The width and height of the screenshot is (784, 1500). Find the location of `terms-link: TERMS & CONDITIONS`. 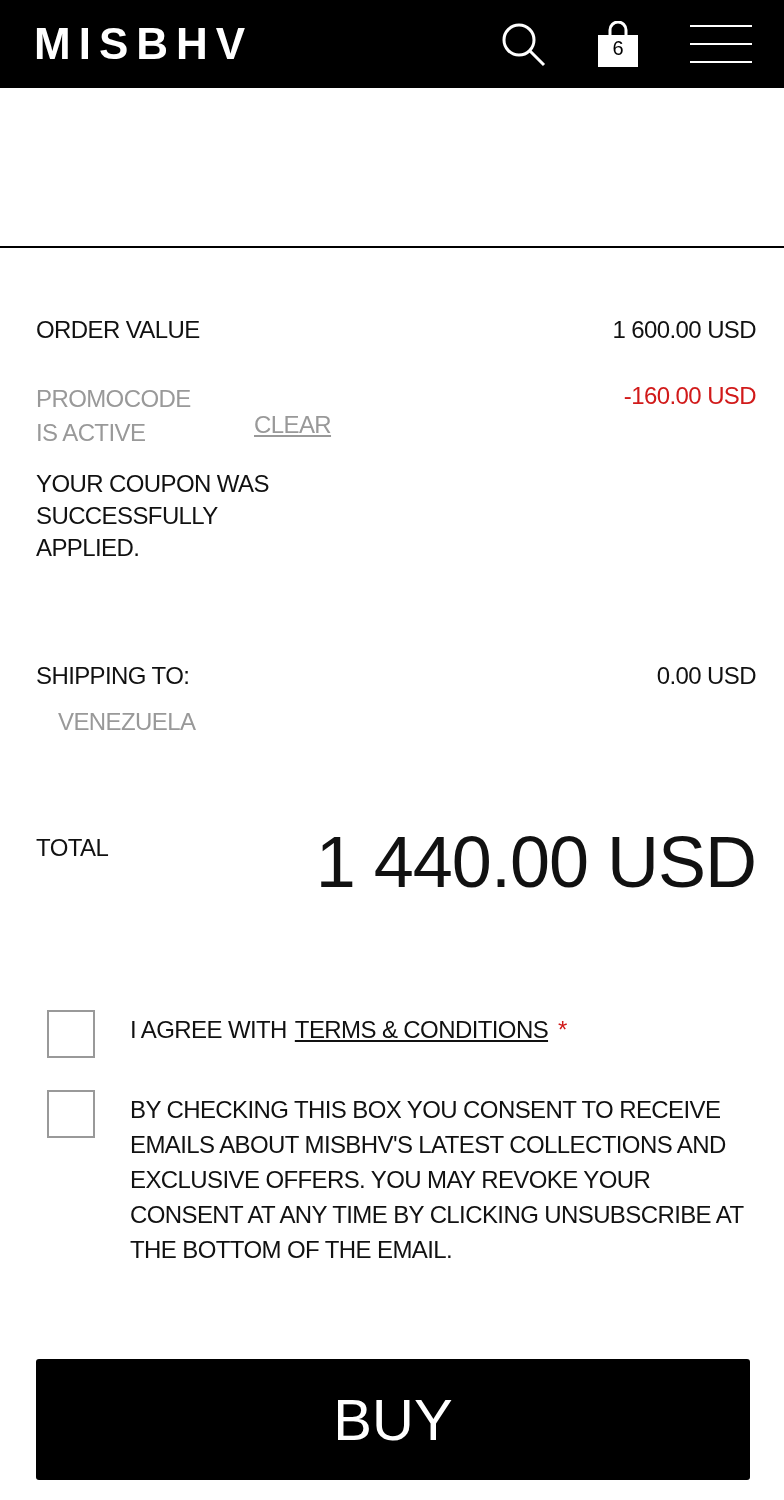

terms-link: TERMS & CONDITIONS is located at coordinates (421, 1029).